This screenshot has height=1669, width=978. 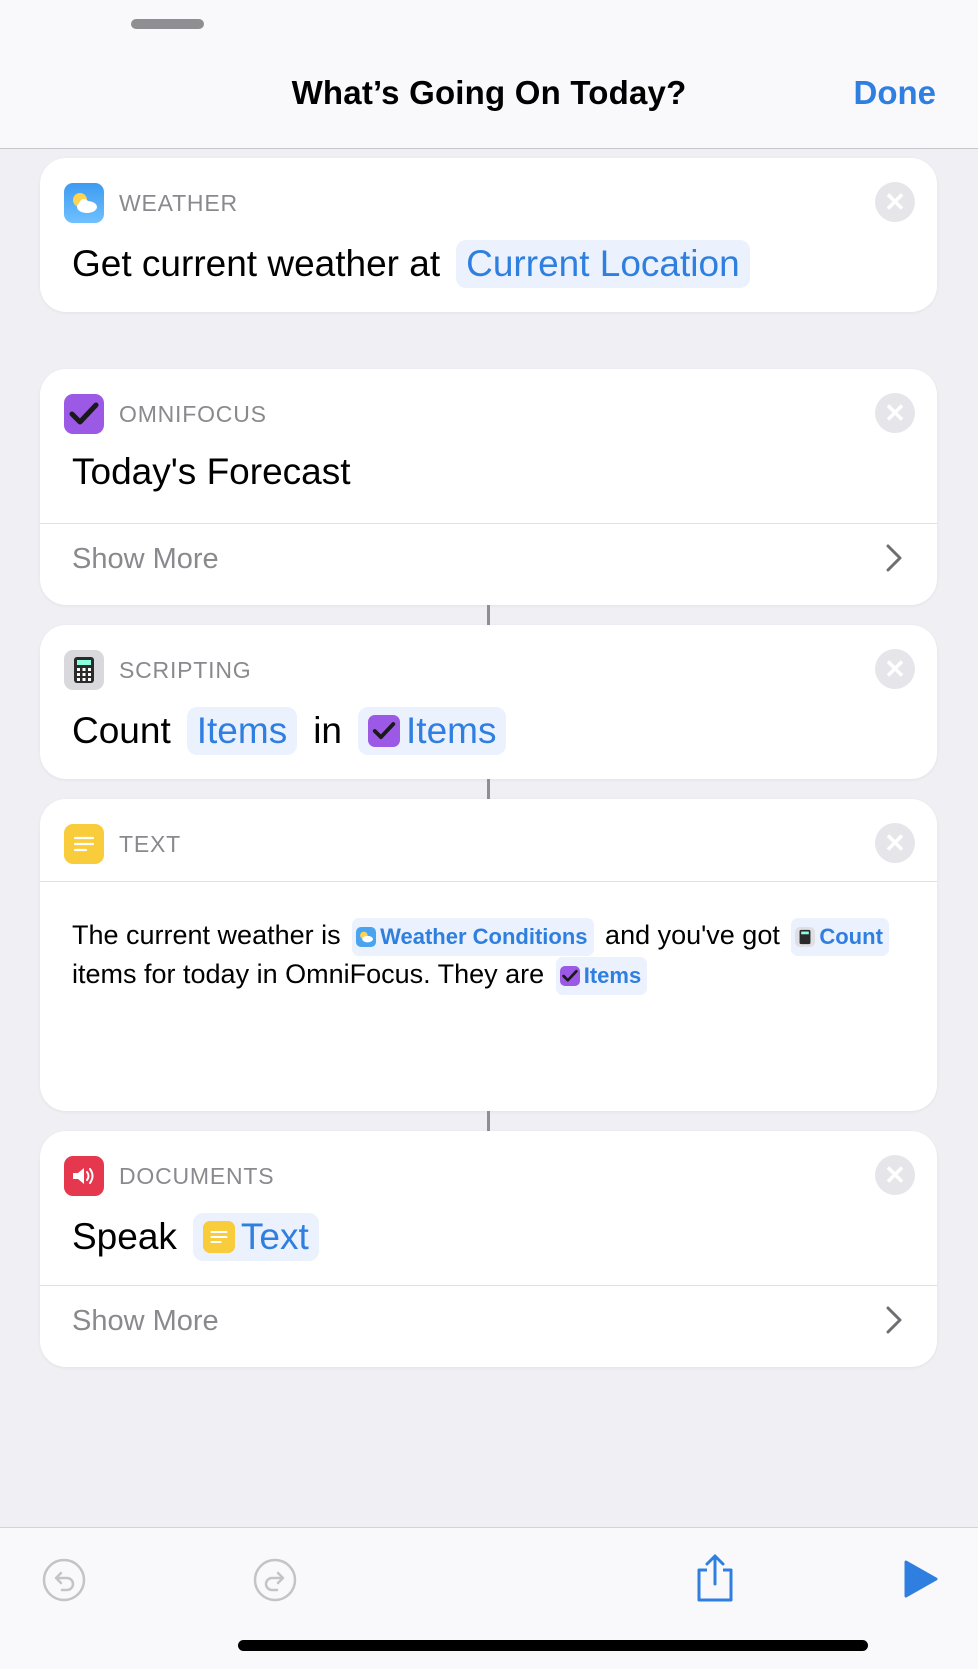 I want to click on action-header: DOCUMENTS, so click(x=169, y=1176).